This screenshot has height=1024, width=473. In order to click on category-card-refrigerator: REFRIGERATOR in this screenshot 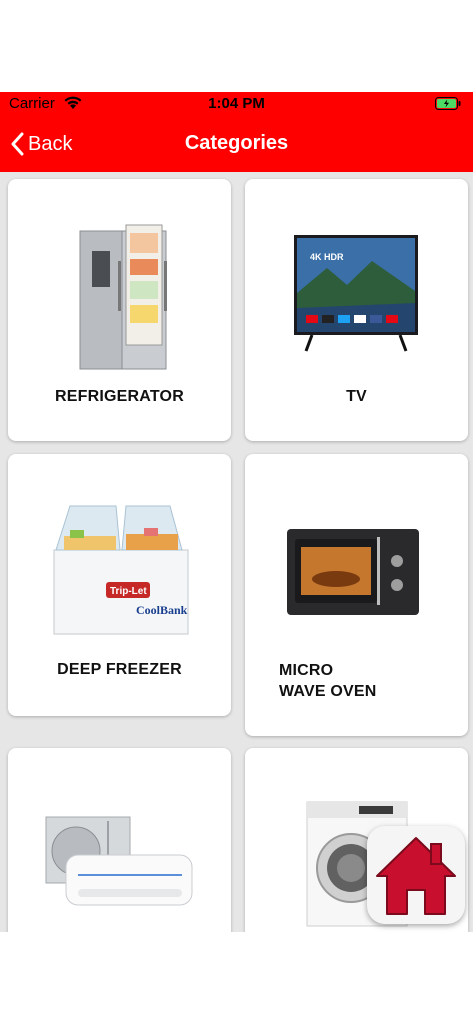, I will do `click(119, 310)`.